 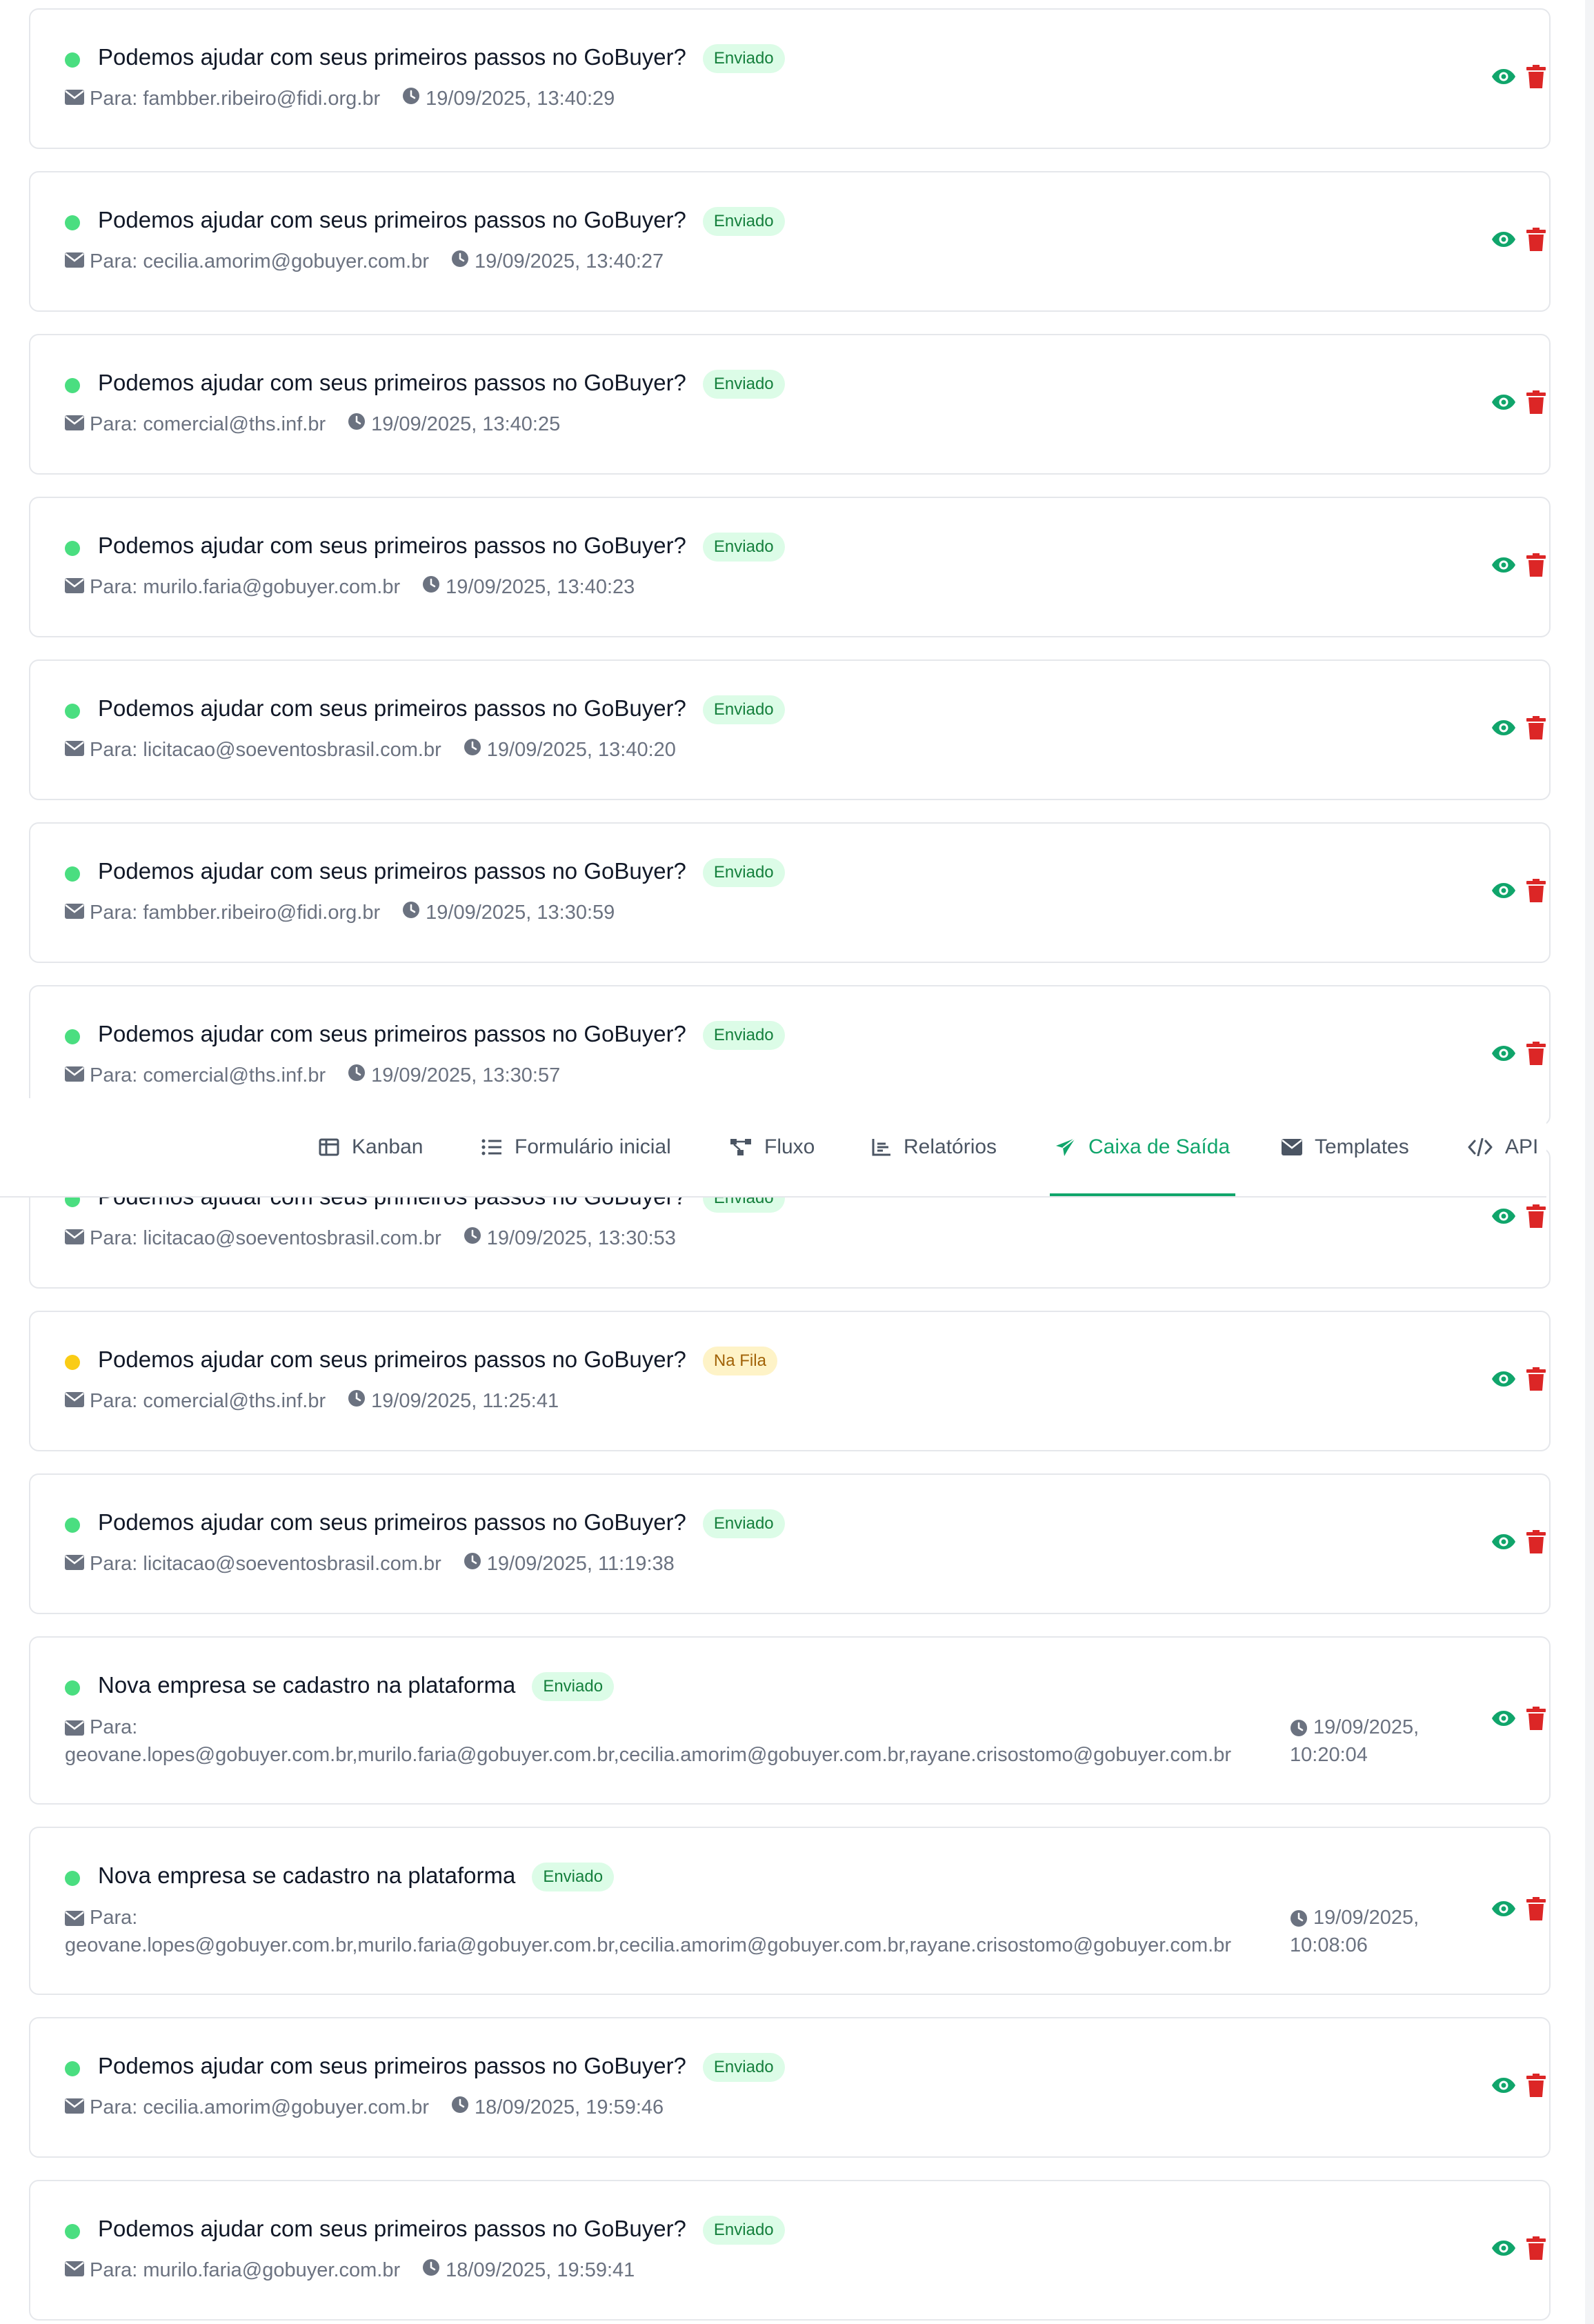 I want to click on tab-label: Templates, so click(x=1362, y=1146).